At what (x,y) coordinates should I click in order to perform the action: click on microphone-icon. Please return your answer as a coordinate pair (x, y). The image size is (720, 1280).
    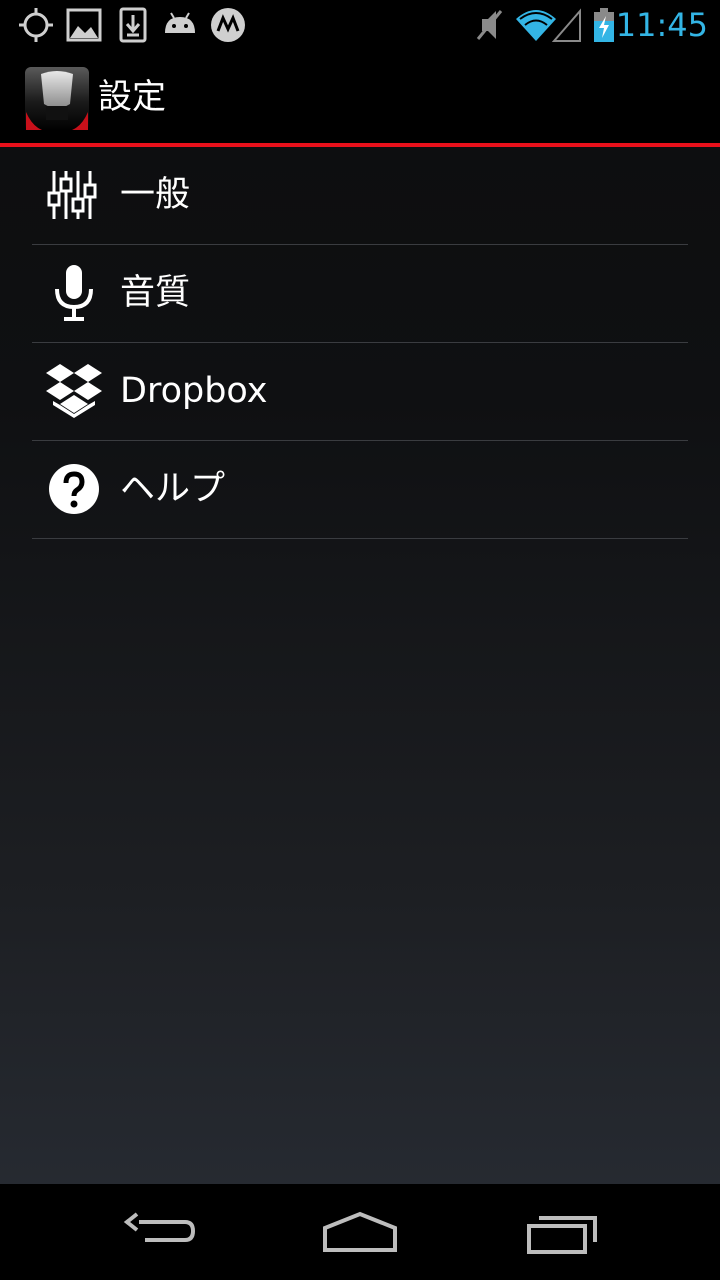
    Looking at the image, I should click on (74, 293).